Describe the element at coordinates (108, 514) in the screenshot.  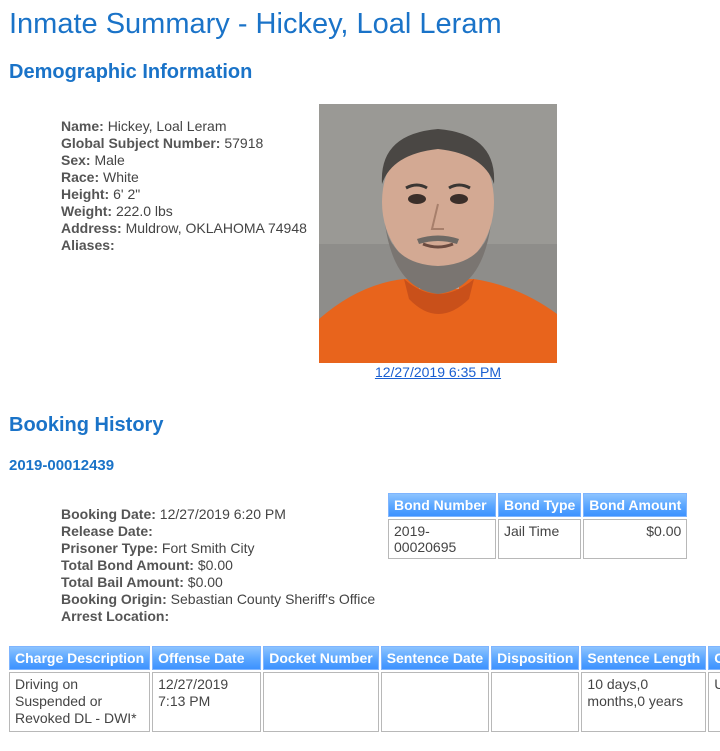
I see `field-label: Booking Date:` at that location.